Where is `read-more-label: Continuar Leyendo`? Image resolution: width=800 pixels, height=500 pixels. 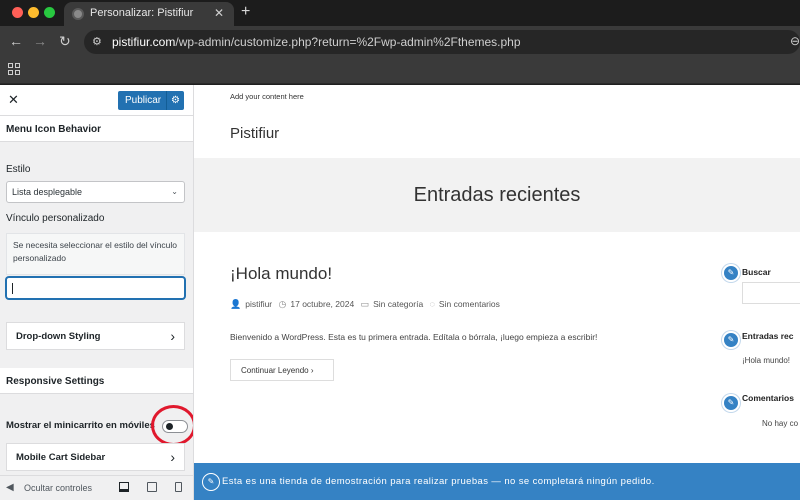
read-more-label: Continuar Leyendo is located at coordinates (275, 370).